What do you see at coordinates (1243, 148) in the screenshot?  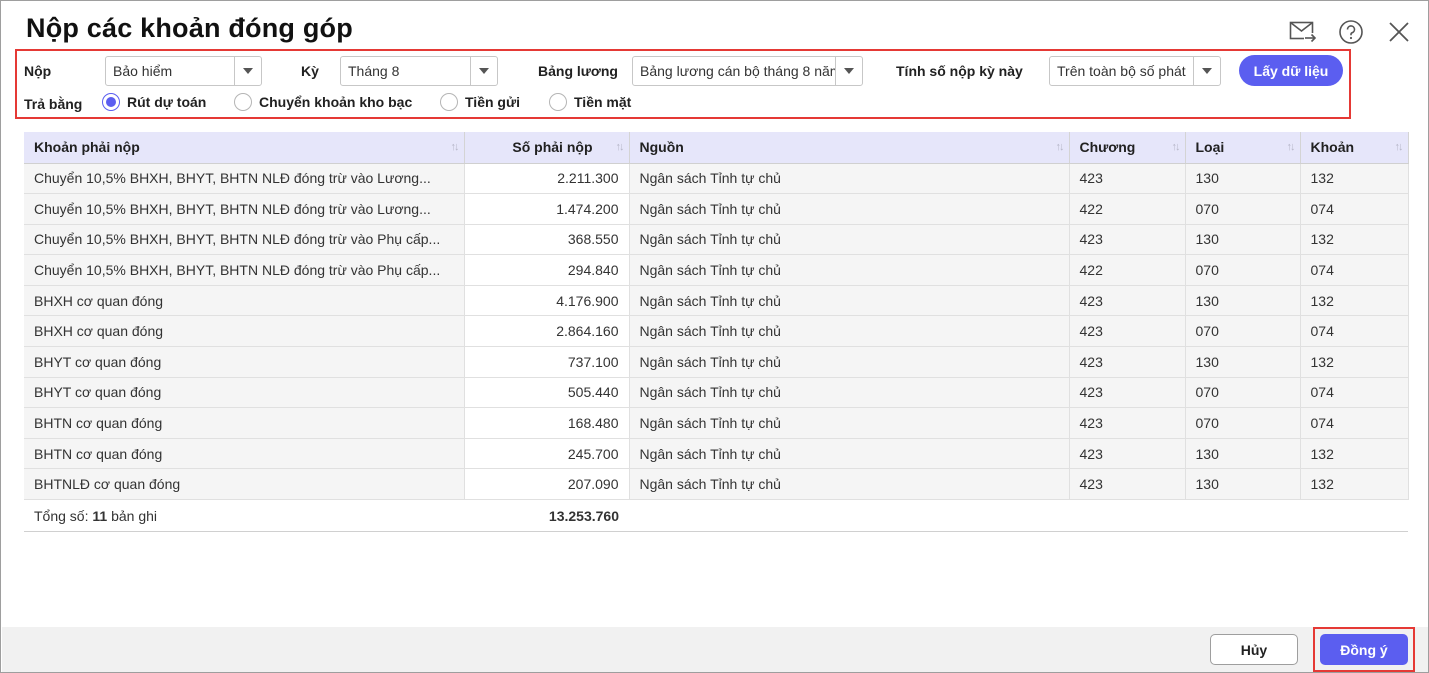 I see `column-header-loai: Loại ↑↓` at bounding box center [1243, 148].